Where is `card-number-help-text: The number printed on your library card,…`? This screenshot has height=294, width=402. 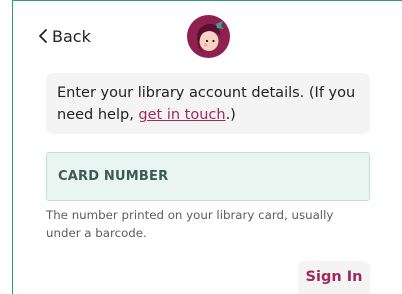 card-number-help-text: The number printed on your library card,… is located at coordinates (190, 224).